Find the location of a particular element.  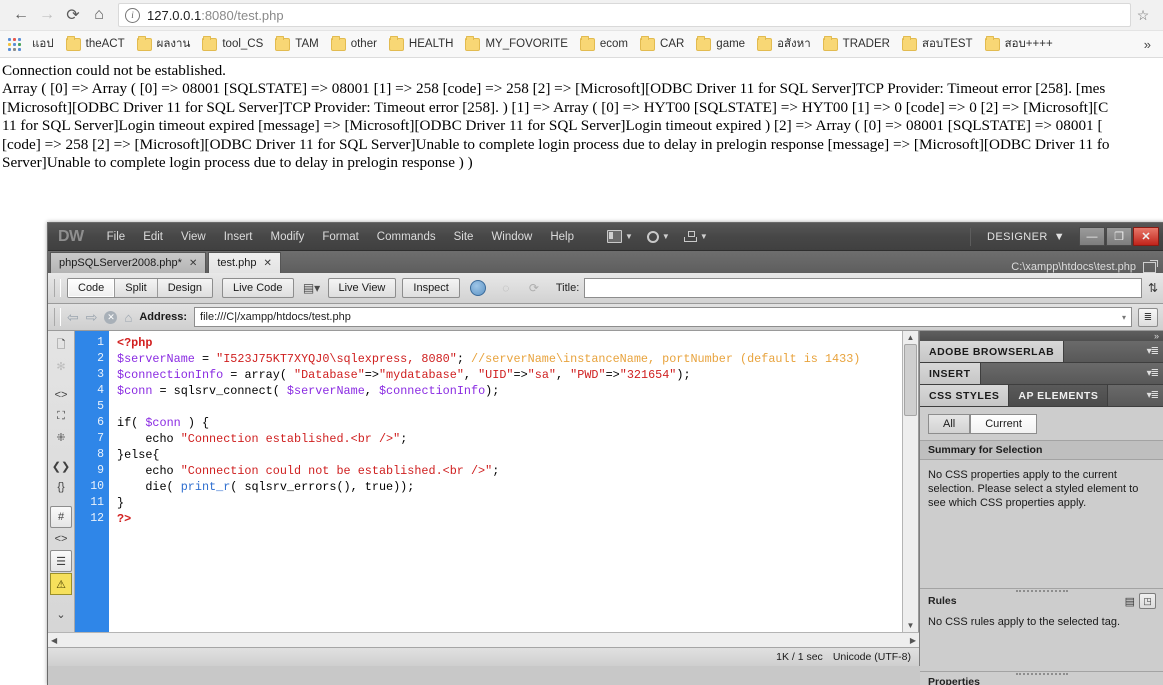

css-current-button: Current is located at coordinates (1003, 424).